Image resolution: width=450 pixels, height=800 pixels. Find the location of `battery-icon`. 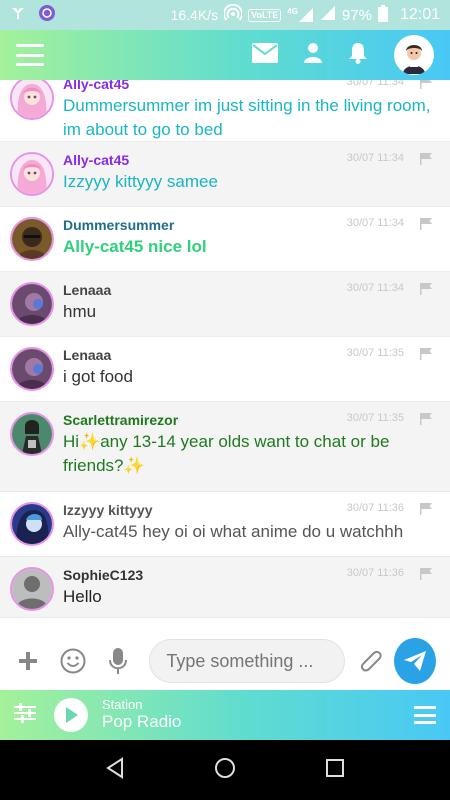

battery-icon is located at coordinates (382, 15).